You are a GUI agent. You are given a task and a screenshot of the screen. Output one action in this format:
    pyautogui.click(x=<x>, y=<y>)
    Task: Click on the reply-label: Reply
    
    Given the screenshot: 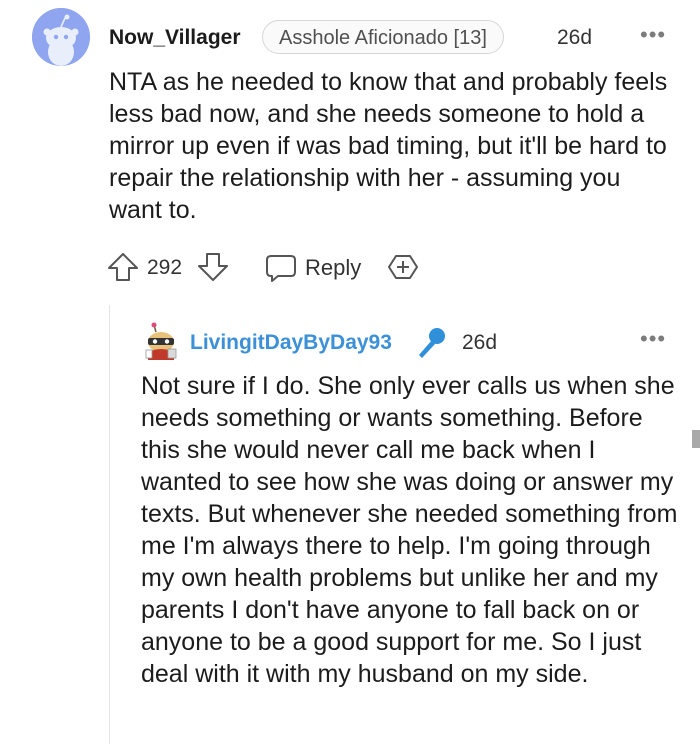 What is the action you would take?
    pyautogui.click(x=333, y=267)
    